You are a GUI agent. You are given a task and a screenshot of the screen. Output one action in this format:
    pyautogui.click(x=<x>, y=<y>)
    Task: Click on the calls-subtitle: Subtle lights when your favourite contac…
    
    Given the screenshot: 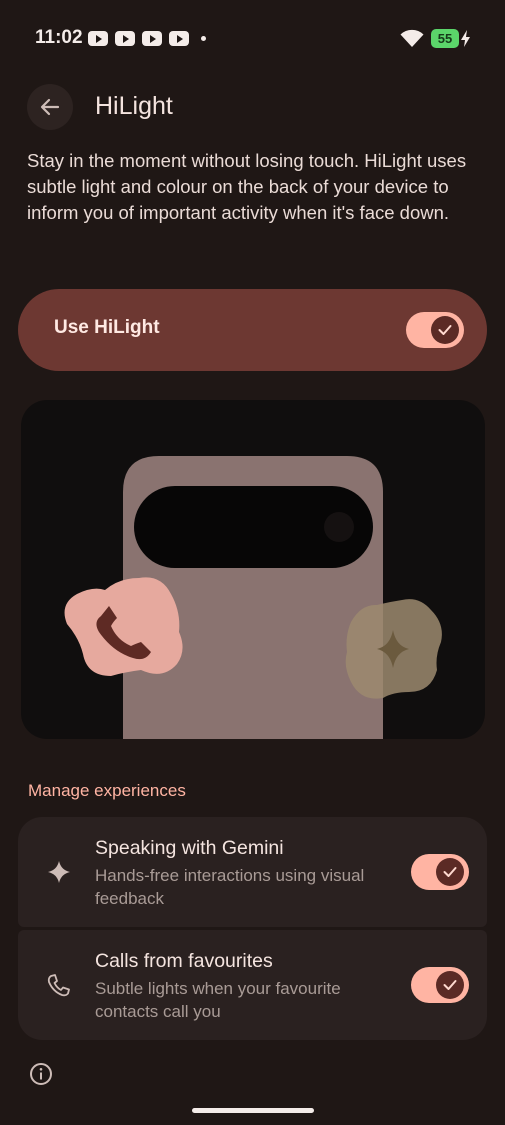 What is the action you would take?
    pyautogui.click(x=218, y=1000)
    